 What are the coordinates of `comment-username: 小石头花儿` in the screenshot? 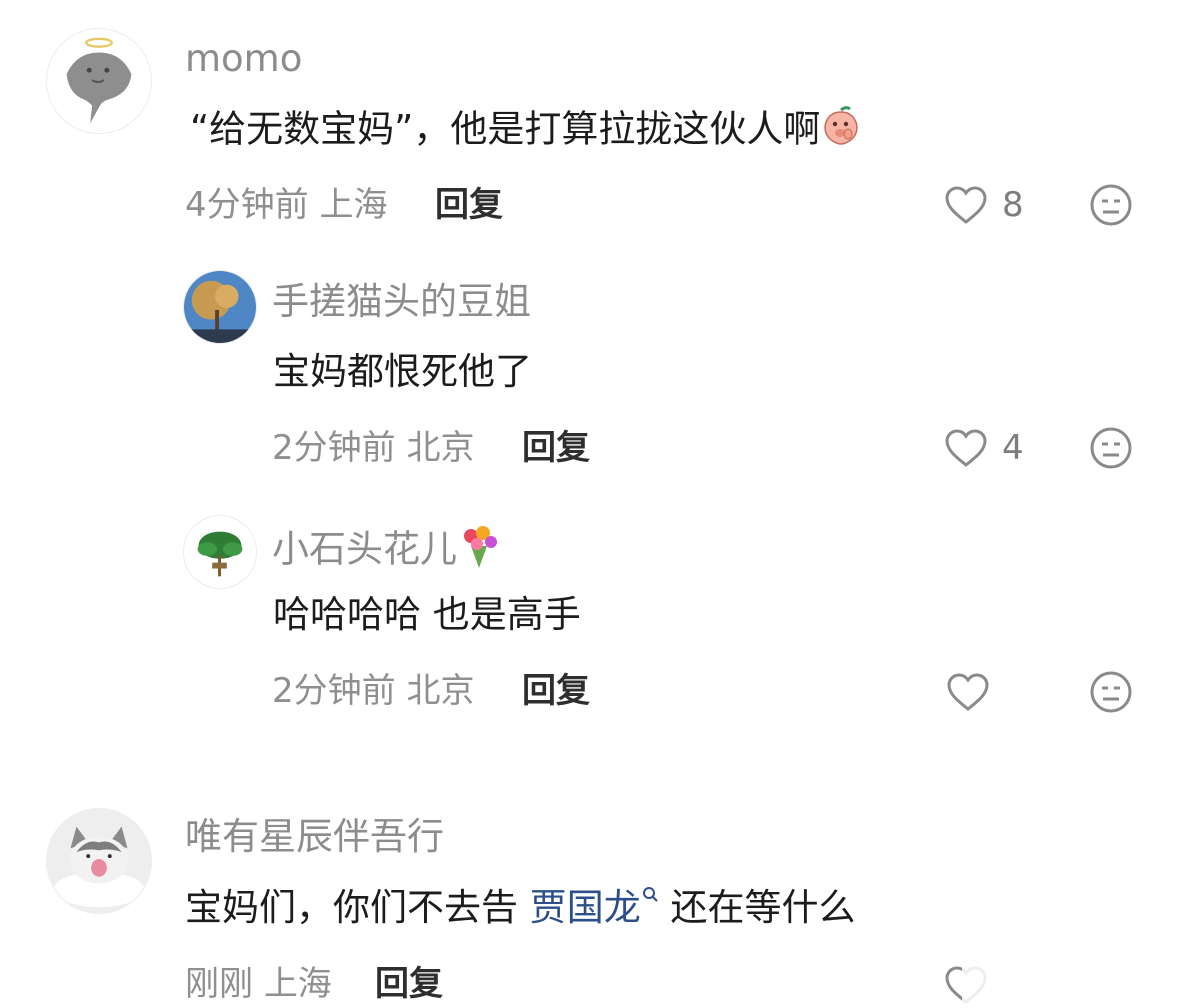 It's located at (386, 551).